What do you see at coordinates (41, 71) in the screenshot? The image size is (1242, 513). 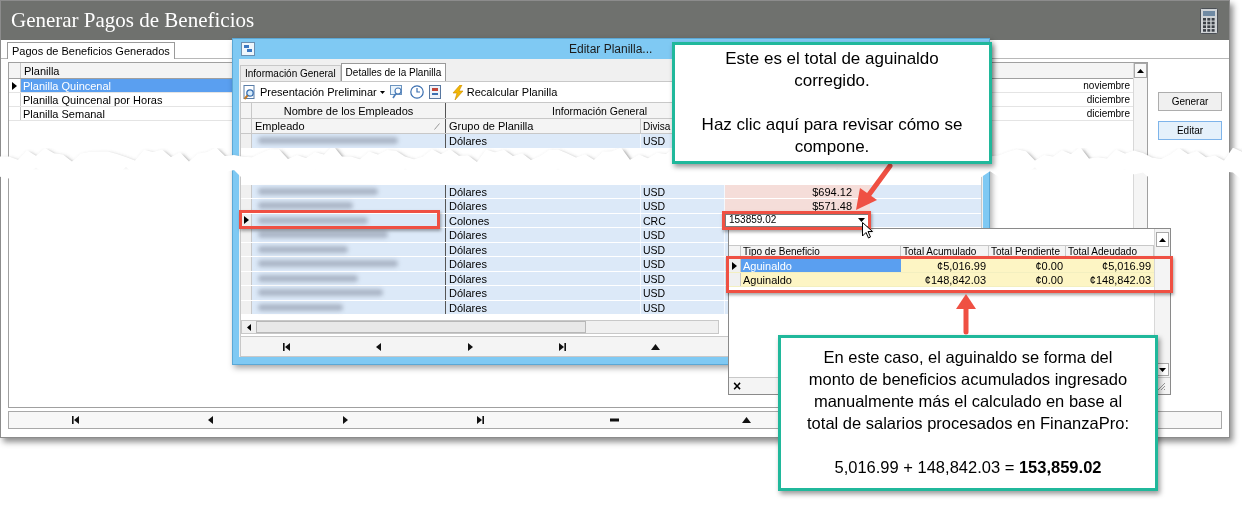 I see `column-header: Planilla` at bounding box center [41, 71].